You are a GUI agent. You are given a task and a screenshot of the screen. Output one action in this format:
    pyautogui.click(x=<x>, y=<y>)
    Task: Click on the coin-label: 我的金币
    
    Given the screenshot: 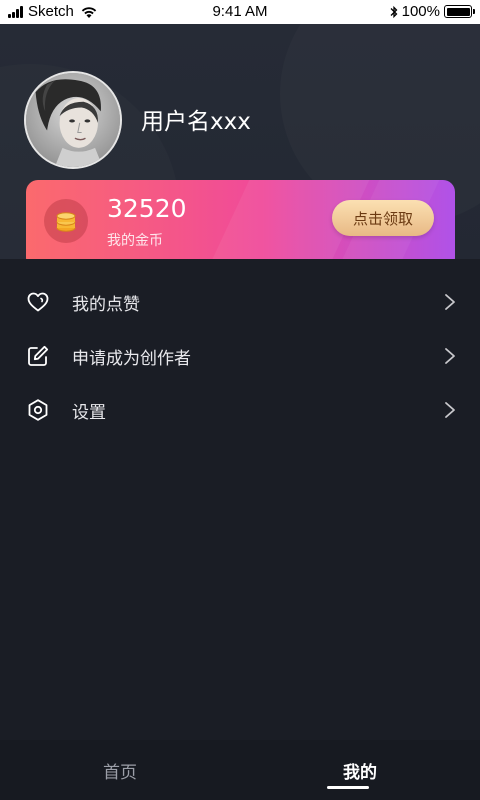 What is the action you would take?
    pyautogui.click(x=135, y=241)
    